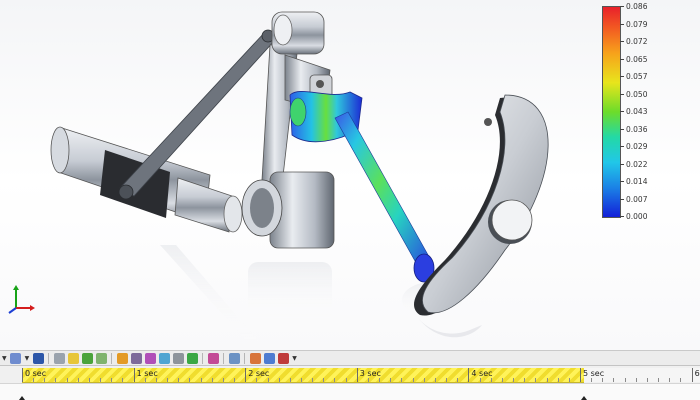 Image resolution: width=700 pixels, height=400 pixels. I want to click on motion-timeline: 0 sec 1 sec 2 sec 3 sec 4 sec 5 sec 6, so click(350, 382).